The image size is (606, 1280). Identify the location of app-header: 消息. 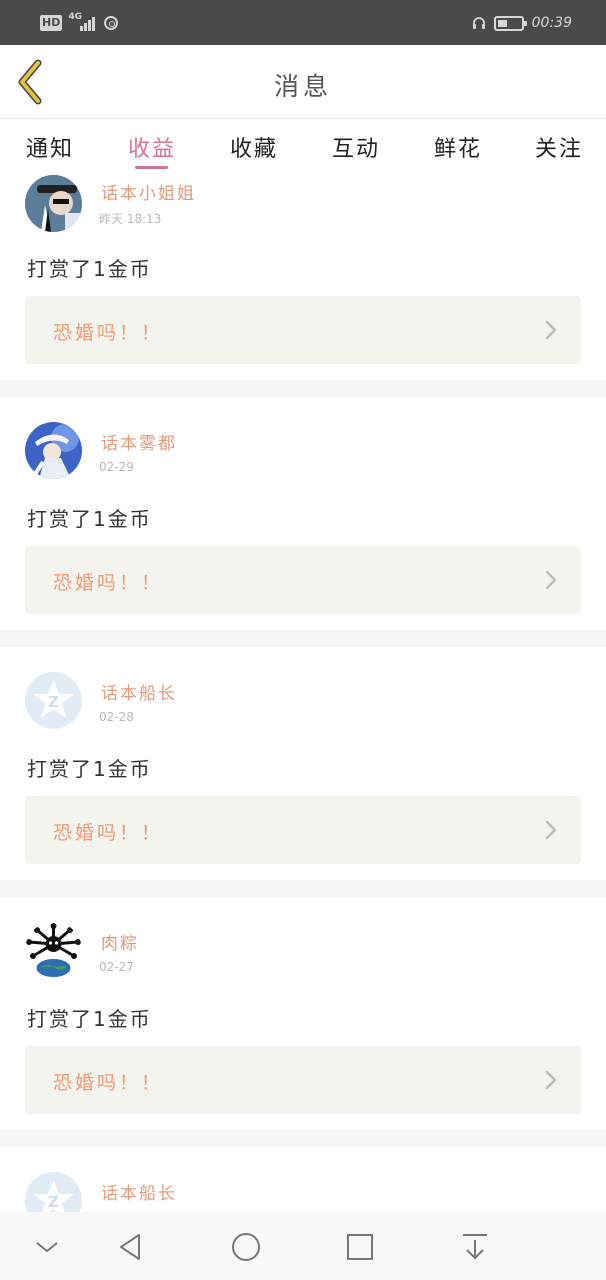
(303, 82).